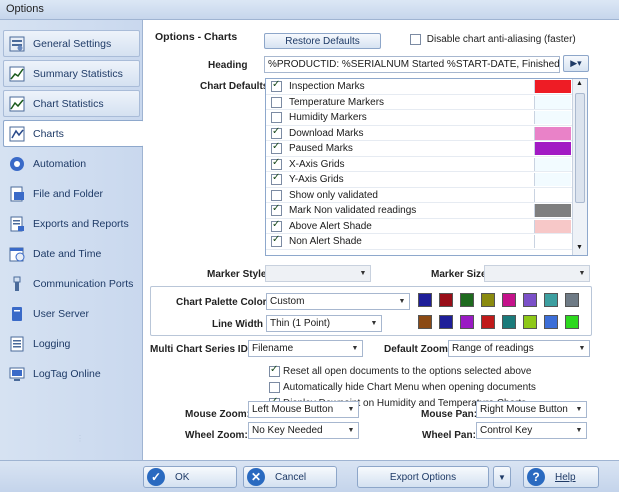 The image size is (619, 492). What do you see at coordinates (579, 247) in the screenshot?
I see `scroll-down-icon: ▼` at bounding box center [579, 247].